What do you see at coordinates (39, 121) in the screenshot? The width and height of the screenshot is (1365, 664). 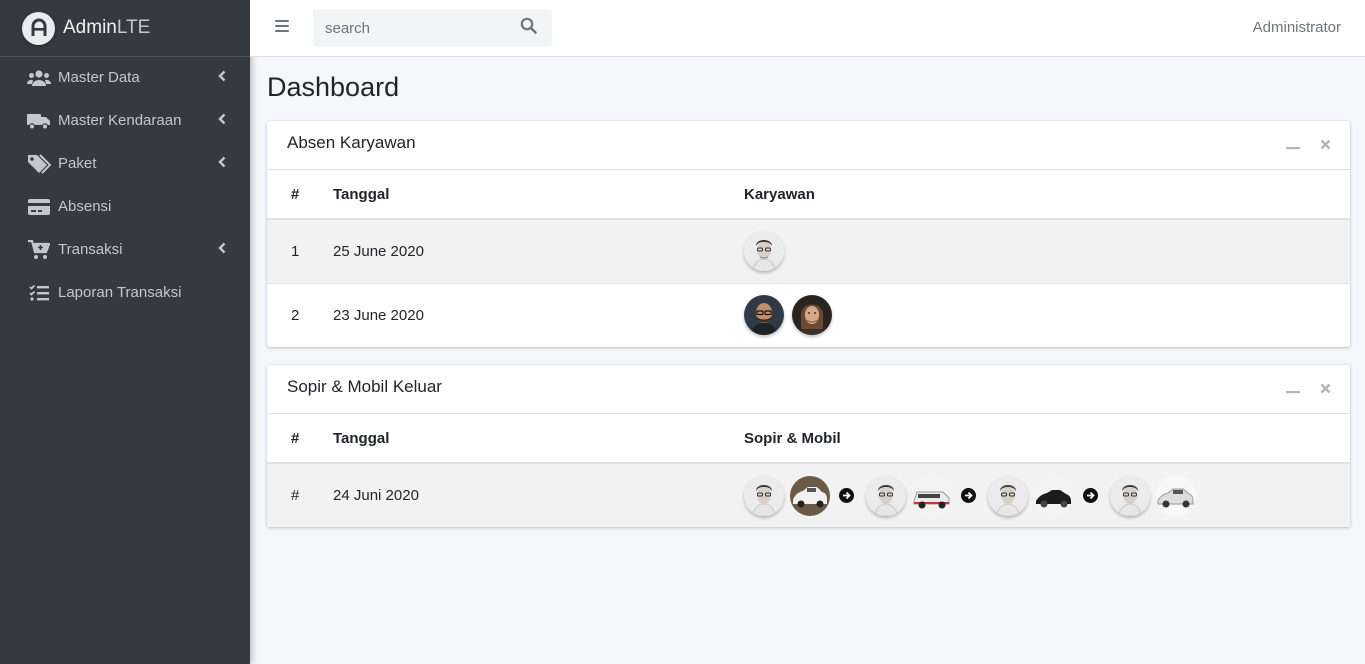 I see `truck-icon` at bounding box center [39, 121].